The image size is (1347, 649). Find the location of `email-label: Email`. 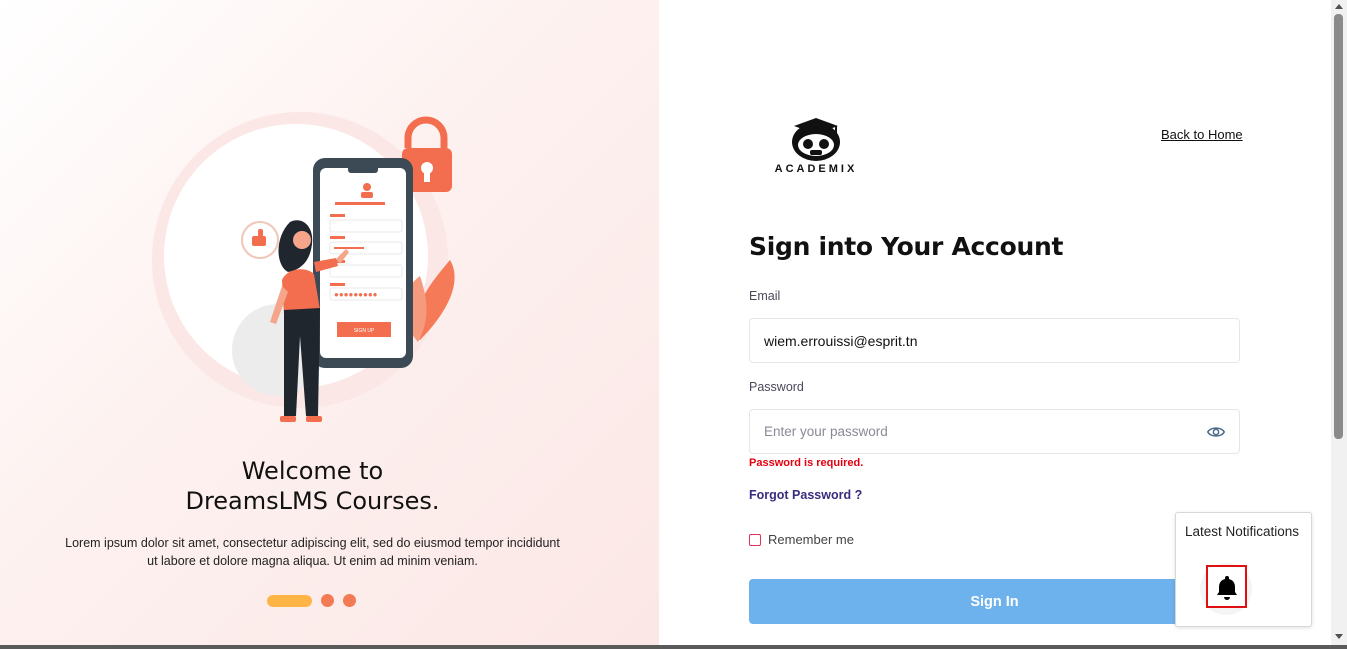

email-label: Email is located at coordinates (765, 296).